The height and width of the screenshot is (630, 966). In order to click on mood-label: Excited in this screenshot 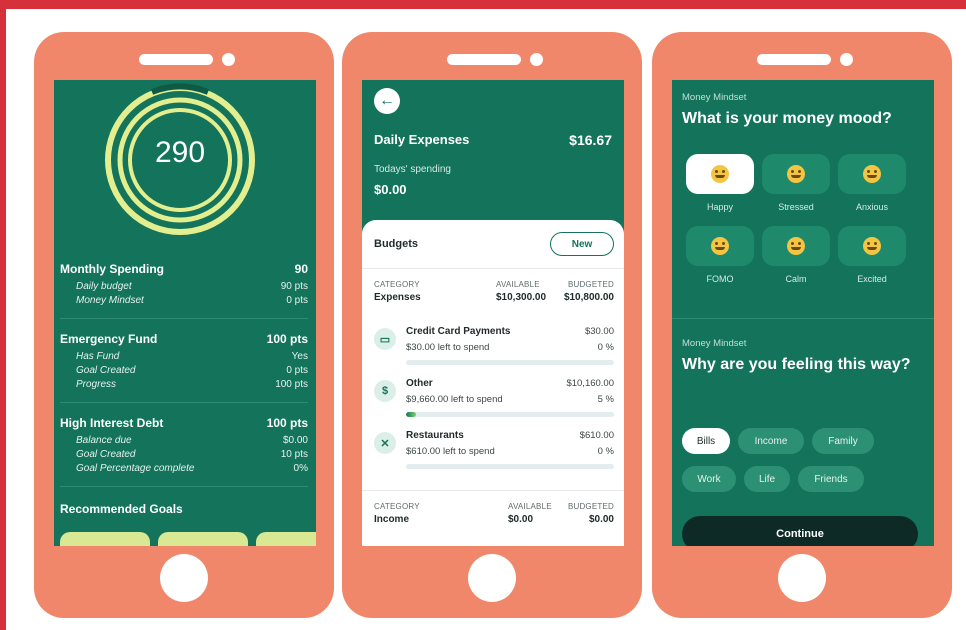, I will do `click(872, 279)`.